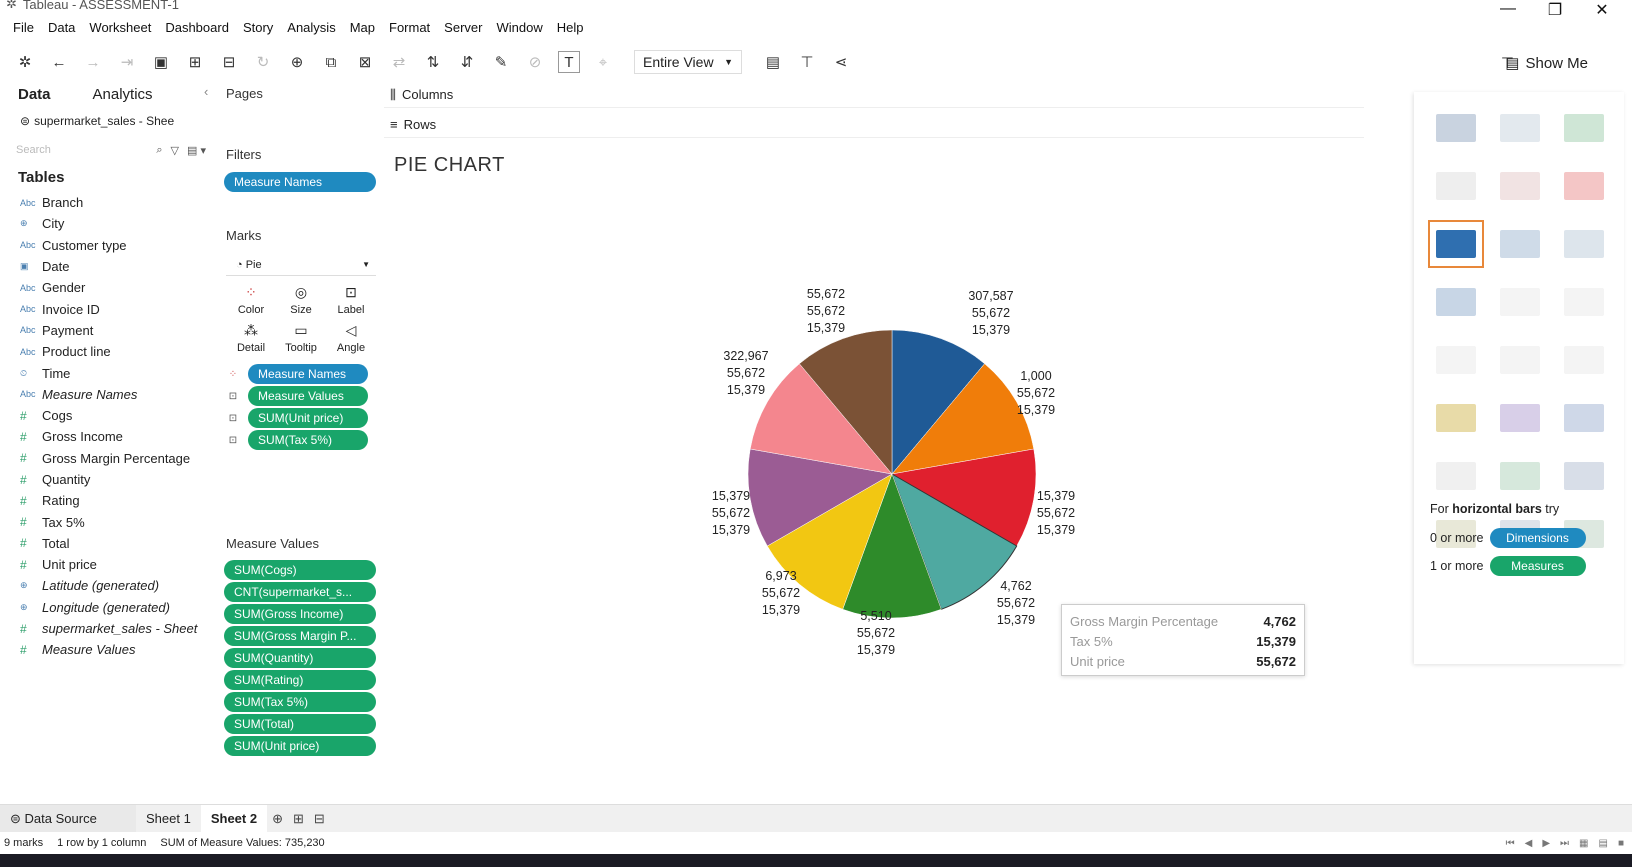 The image size is (1632, 867). Describe the element at coordinates (308, 396) in the screenshot. I see `marks-pill-measure-values: Measure Values` at that location.